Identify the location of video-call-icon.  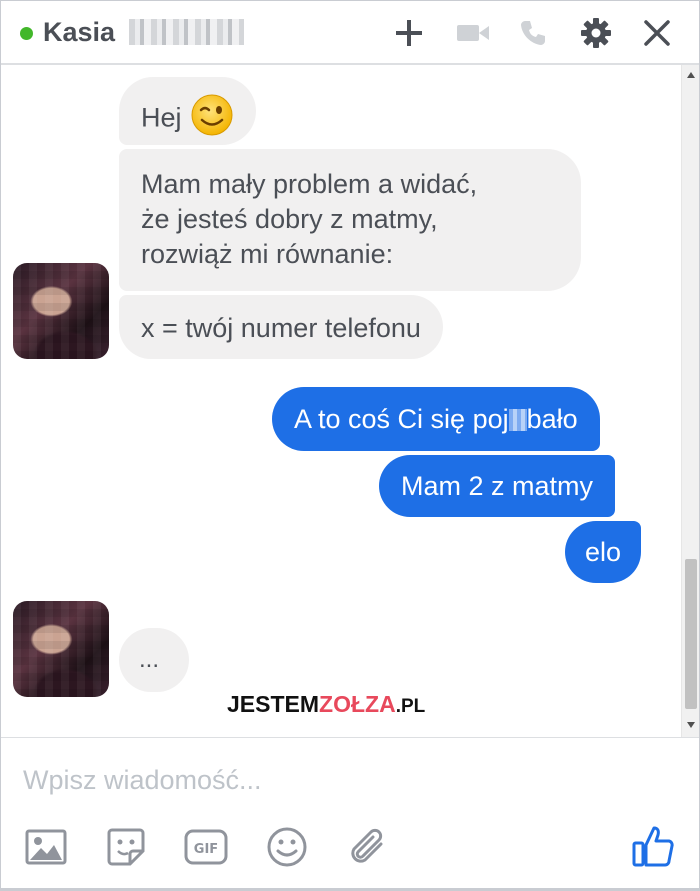
(473, 33).